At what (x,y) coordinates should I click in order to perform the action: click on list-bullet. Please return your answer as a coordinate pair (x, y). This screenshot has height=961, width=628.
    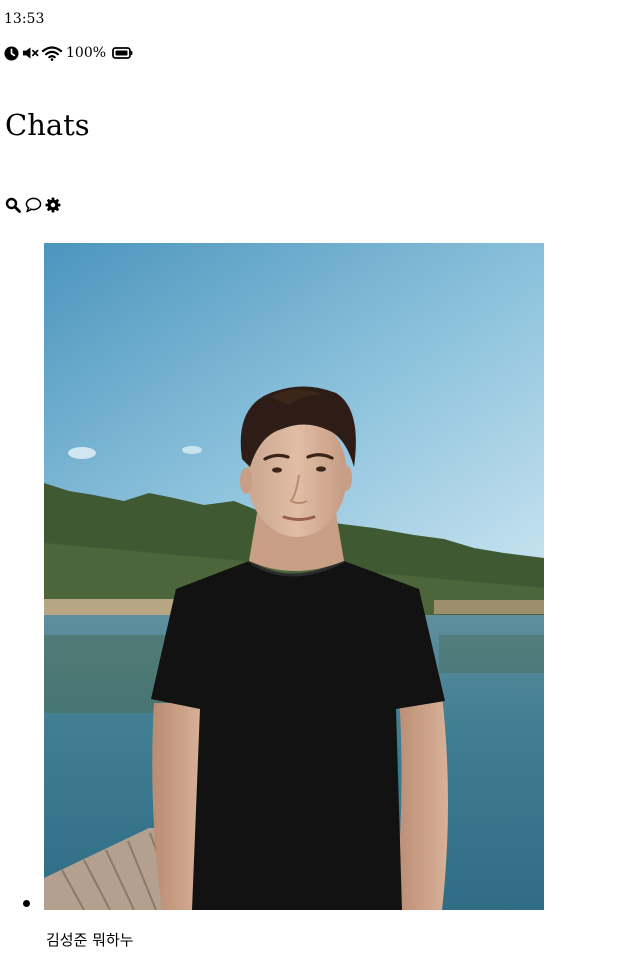
    Looking at the image, I should click on (26, 903).